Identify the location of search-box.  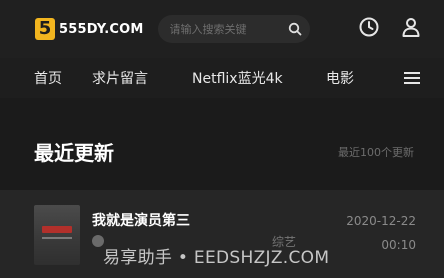
(233, 29).